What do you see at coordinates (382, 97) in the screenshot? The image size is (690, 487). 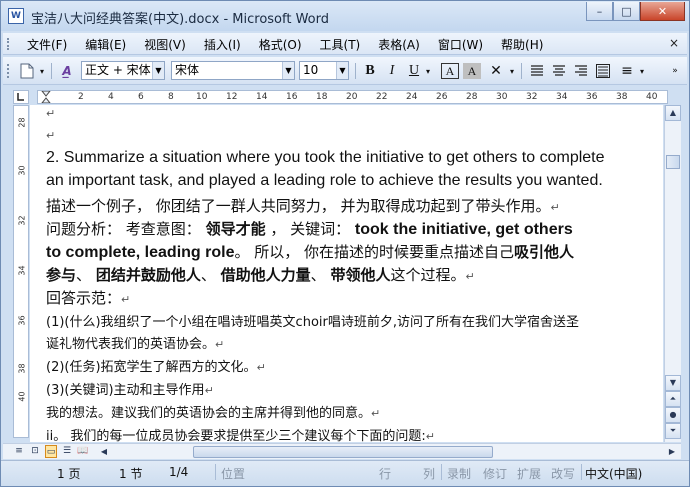 I see `ruler-tick: 22` at bounding box center [382, 97].